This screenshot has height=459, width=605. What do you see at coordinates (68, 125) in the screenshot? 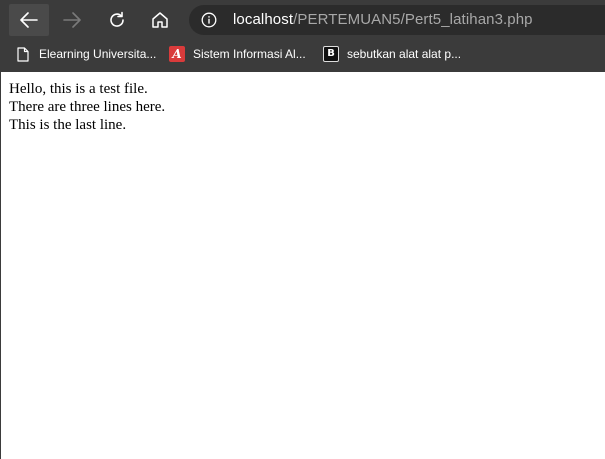
I see `text-line: This is the last line.` at bounding box center [68, 125].